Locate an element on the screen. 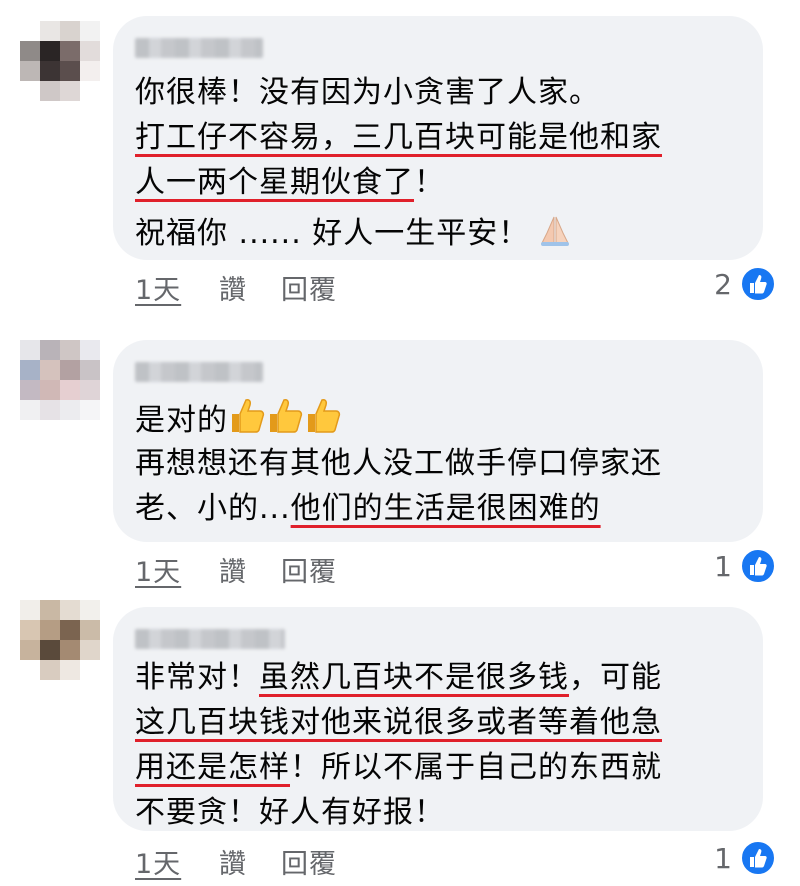 This screenshot has width=800, height=886. text: 祝福你 ...... 好人一生平安！ is located at coordinates (332, 233).